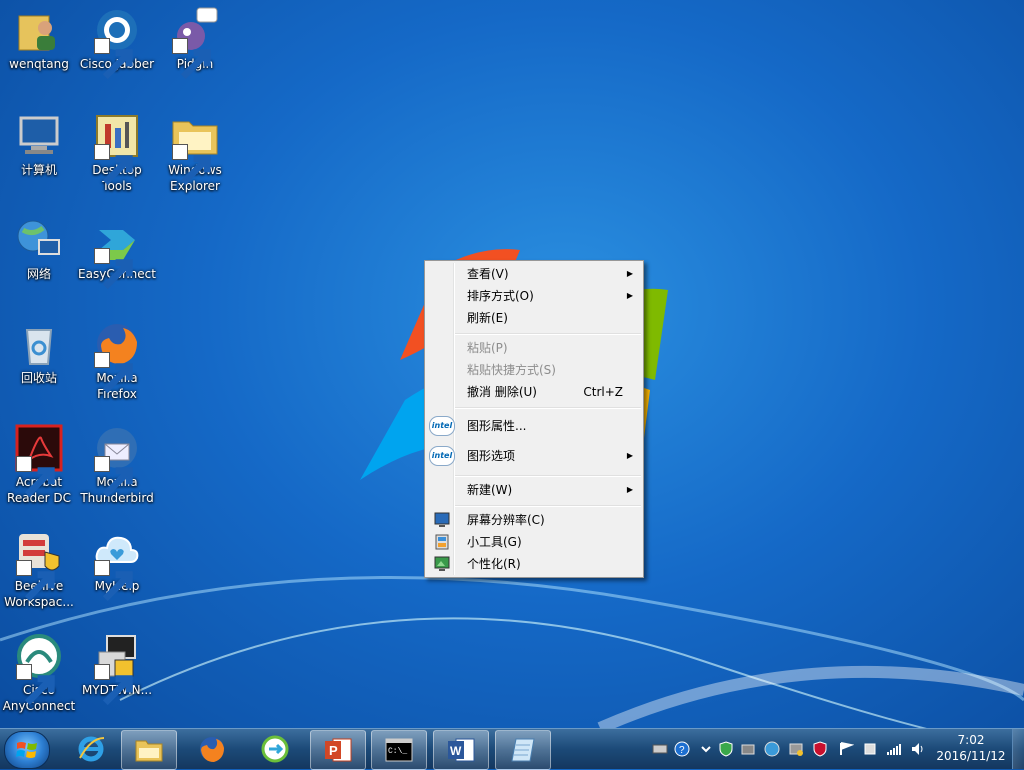 The width and height of the screenshot is (1024, 770). What do you see at coordinates (534, 564) in the screenshot?
I see `menu-item-personalize: 个性化(R)` at bounding box center [534, 564].